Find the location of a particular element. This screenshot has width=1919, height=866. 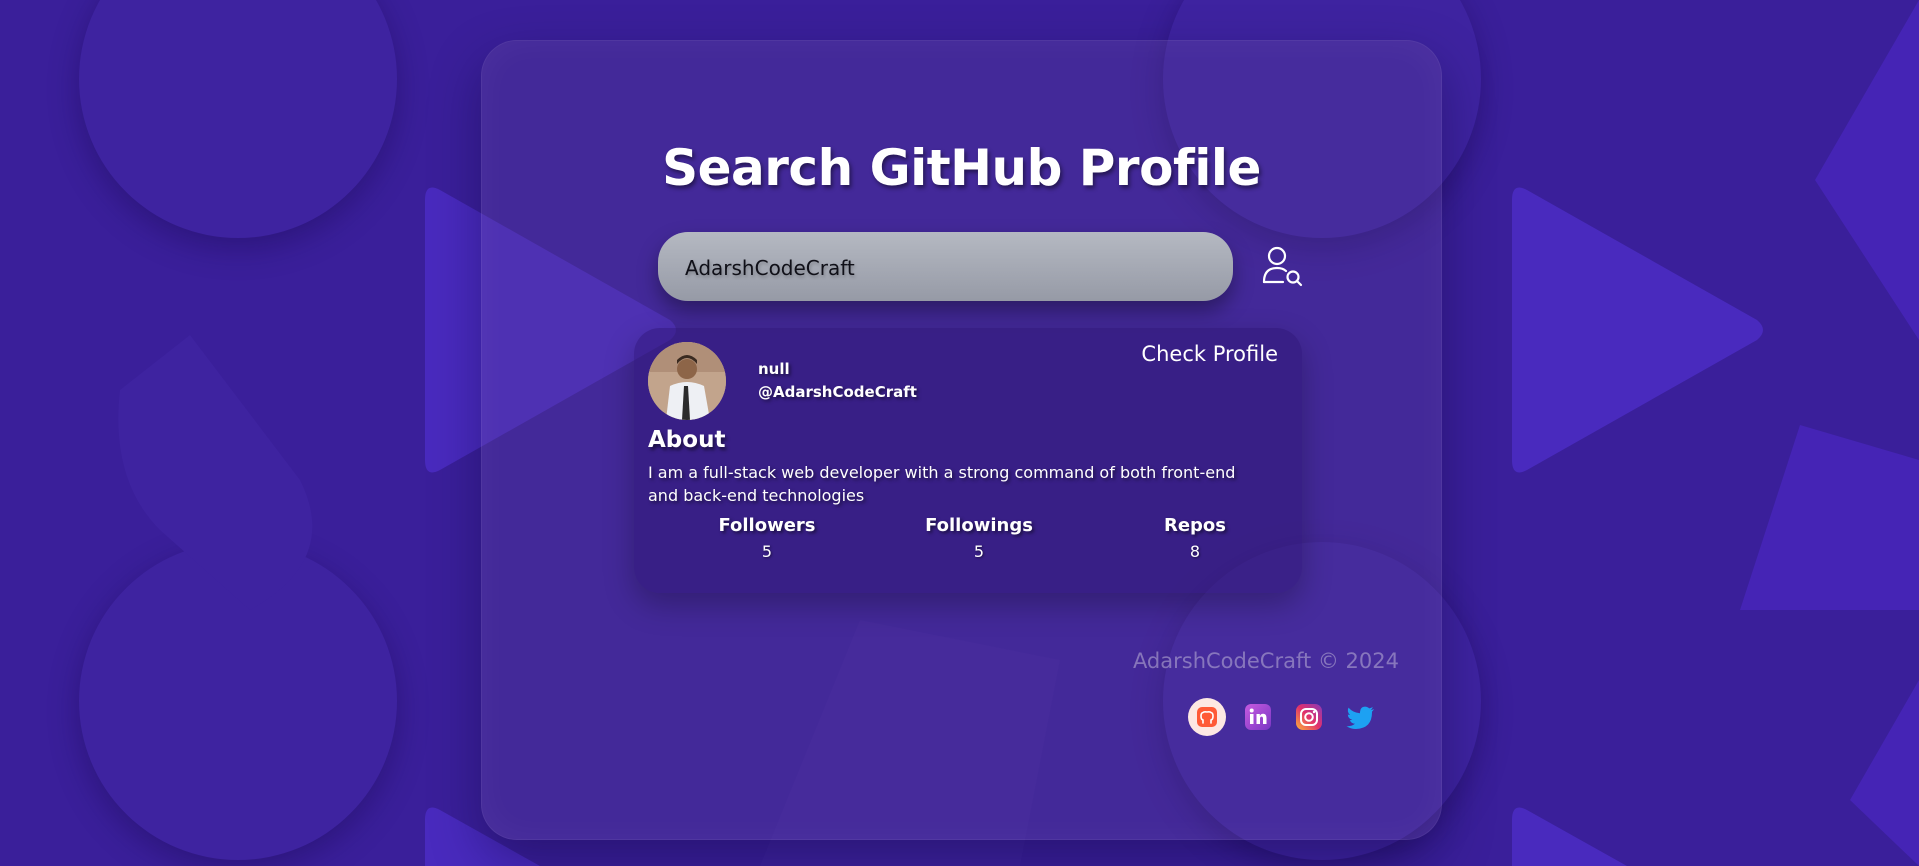

stat-followers: Followers 5 is located at coordinates (767, 538).